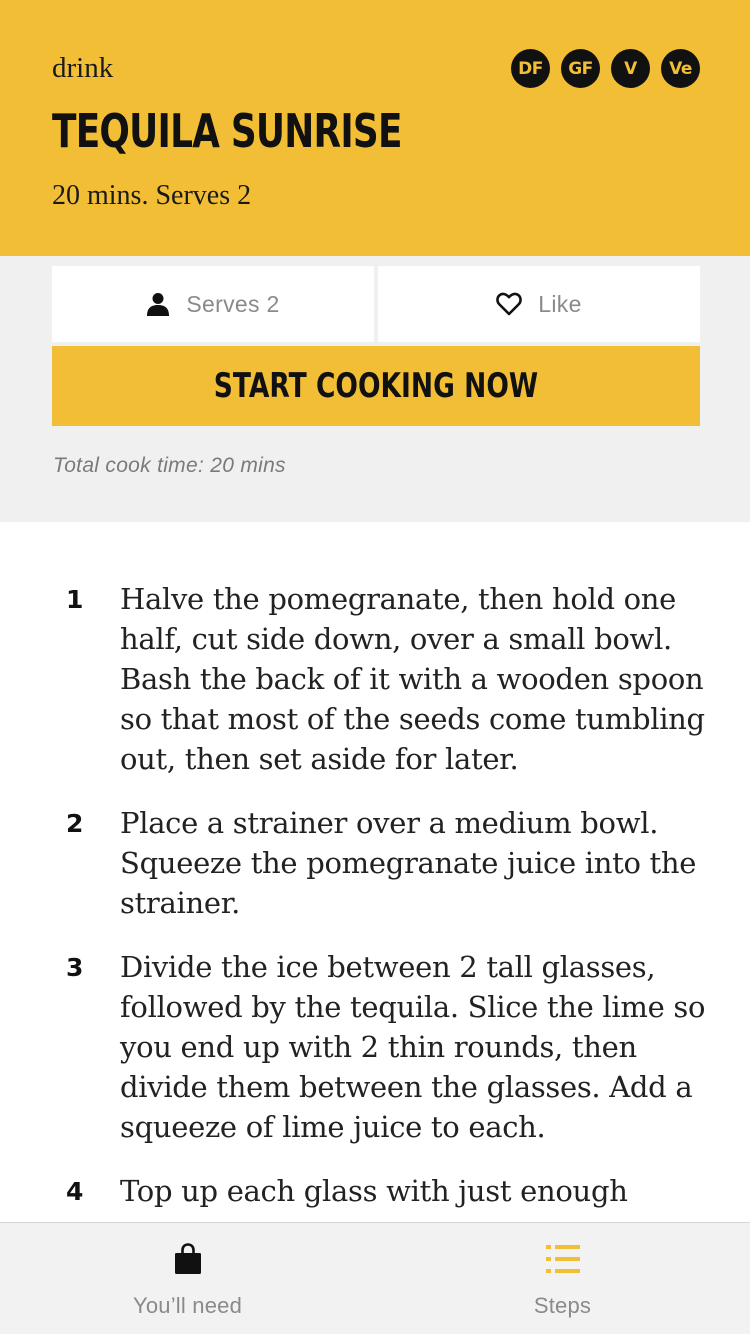 This screenshot has height=1334, width=750. What do you see at coordinates (75, 599) in the screenshot?
I see `step-number: 1` at bounding box center [75, 599].